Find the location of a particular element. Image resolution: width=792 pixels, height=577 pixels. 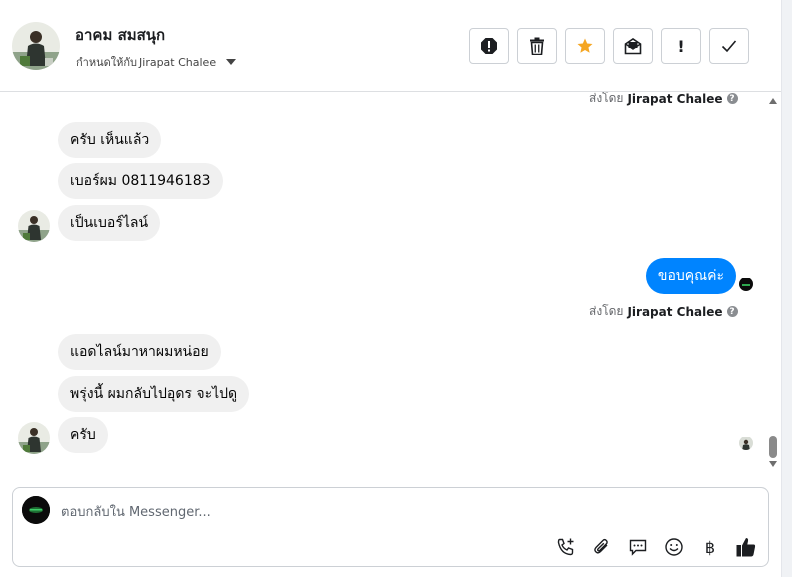

assignee-name: Jirapat Chalee is located at coordinates (178, 62).